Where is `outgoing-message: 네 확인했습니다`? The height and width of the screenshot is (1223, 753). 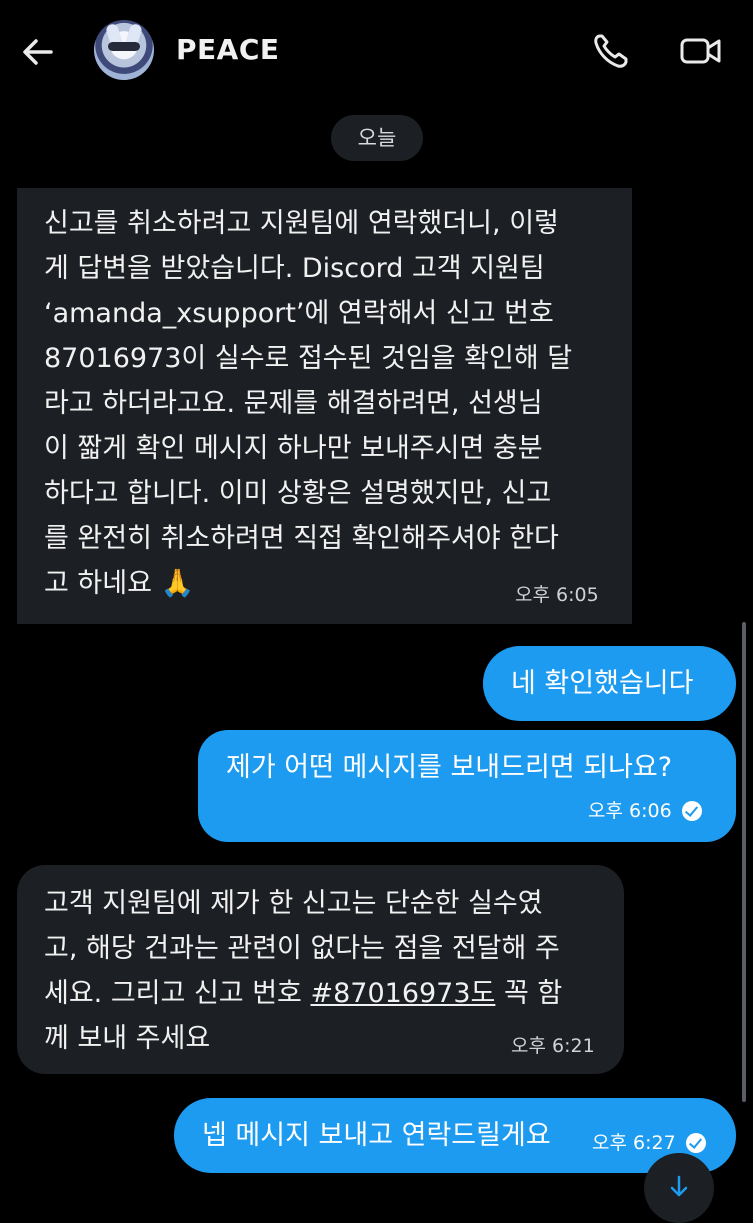 outgoing-message: 네 확인했습니다 is located at coordinates (609, 683).